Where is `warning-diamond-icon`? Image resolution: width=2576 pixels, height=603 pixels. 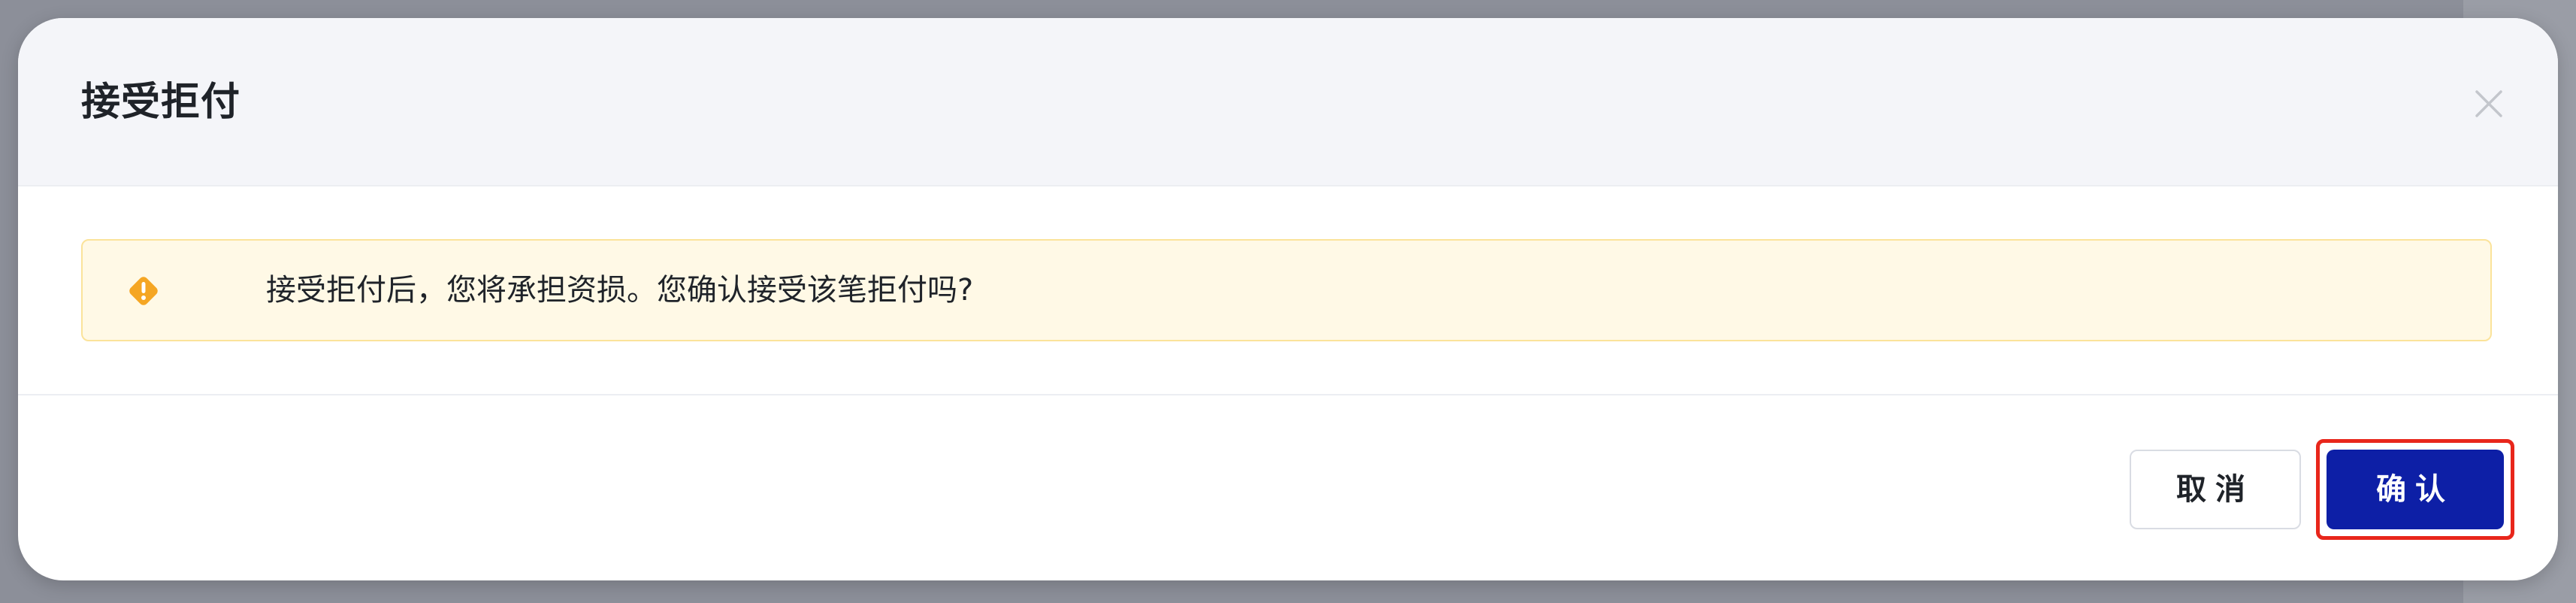
warning-diamond-icon is located at coordinates (143, 291).